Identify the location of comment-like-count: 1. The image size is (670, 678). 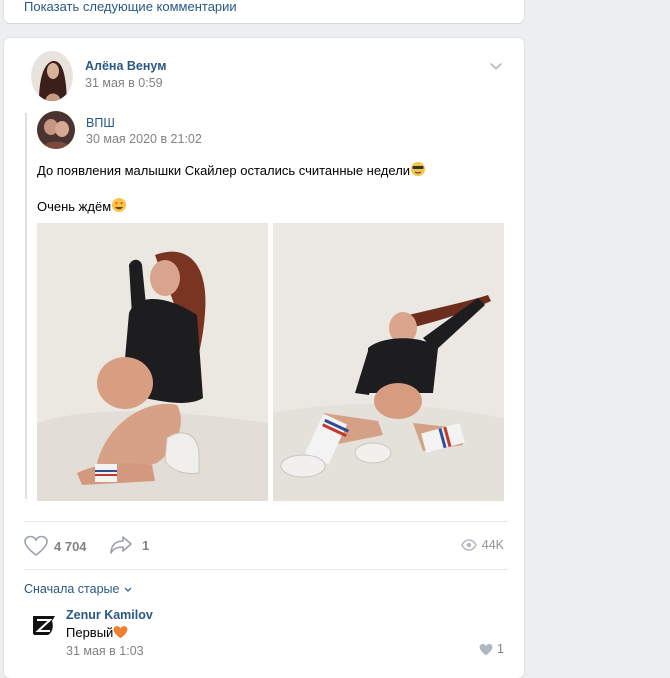
(500, 649).